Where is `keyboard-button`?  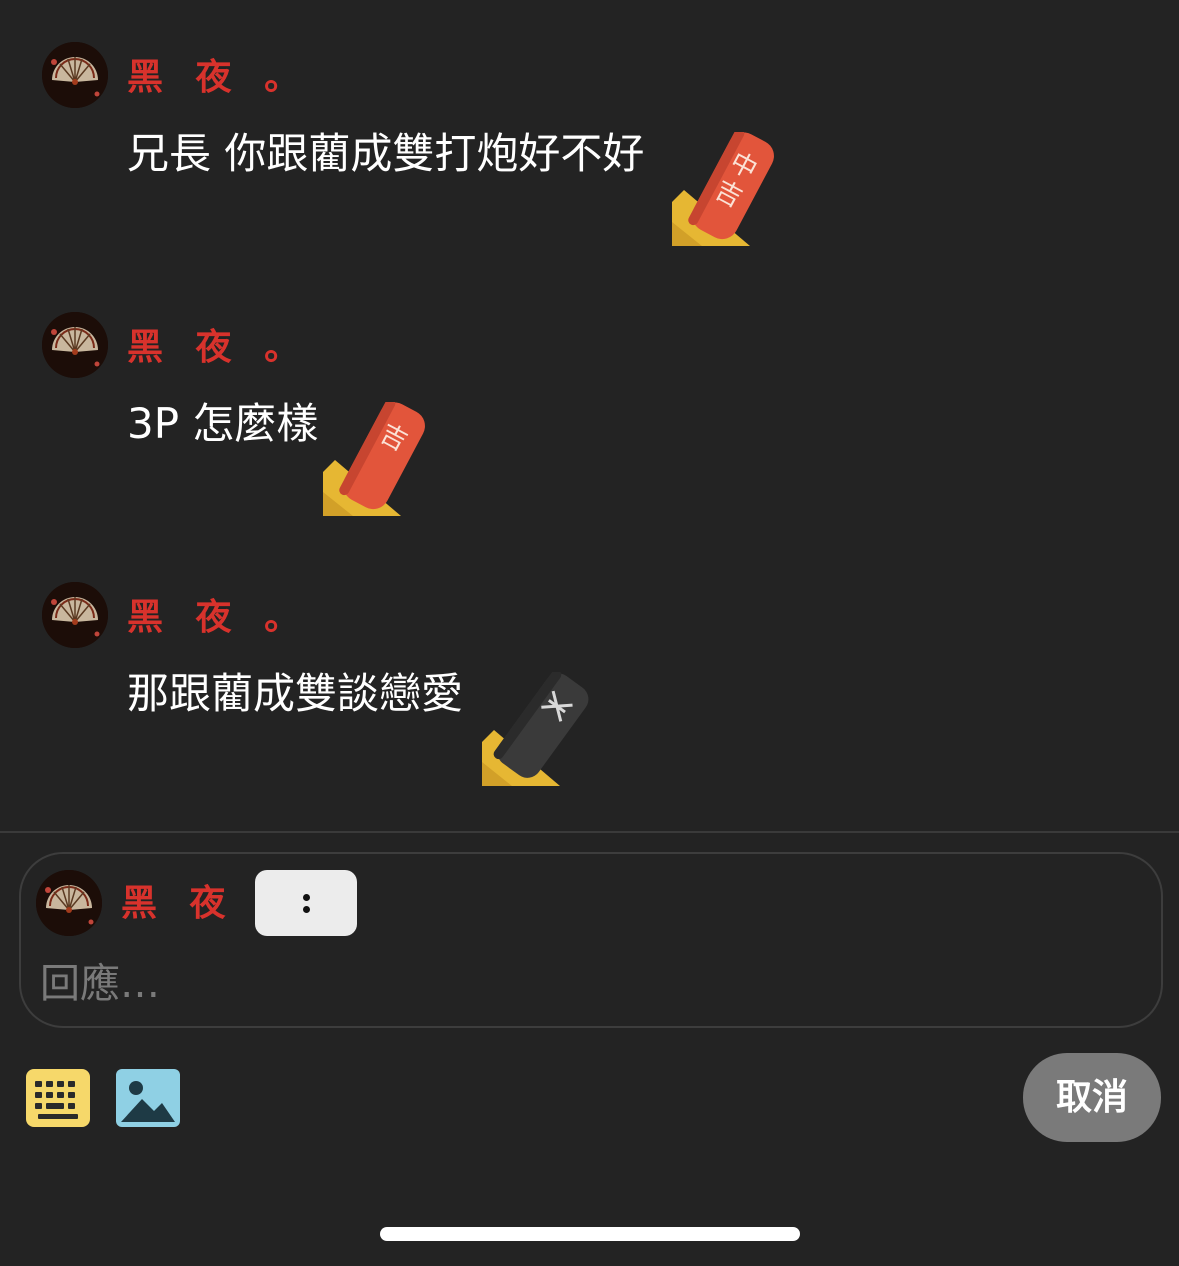
keyboard-button is located at coordinates (58, 1098).